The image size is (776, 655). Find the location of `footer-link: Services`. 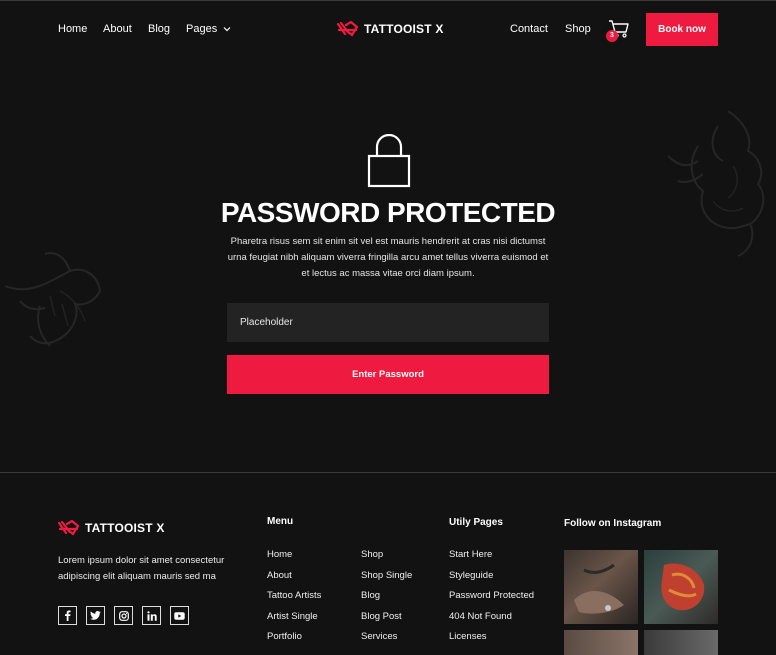

footer-link: Services is located at coordinates (386, 641).